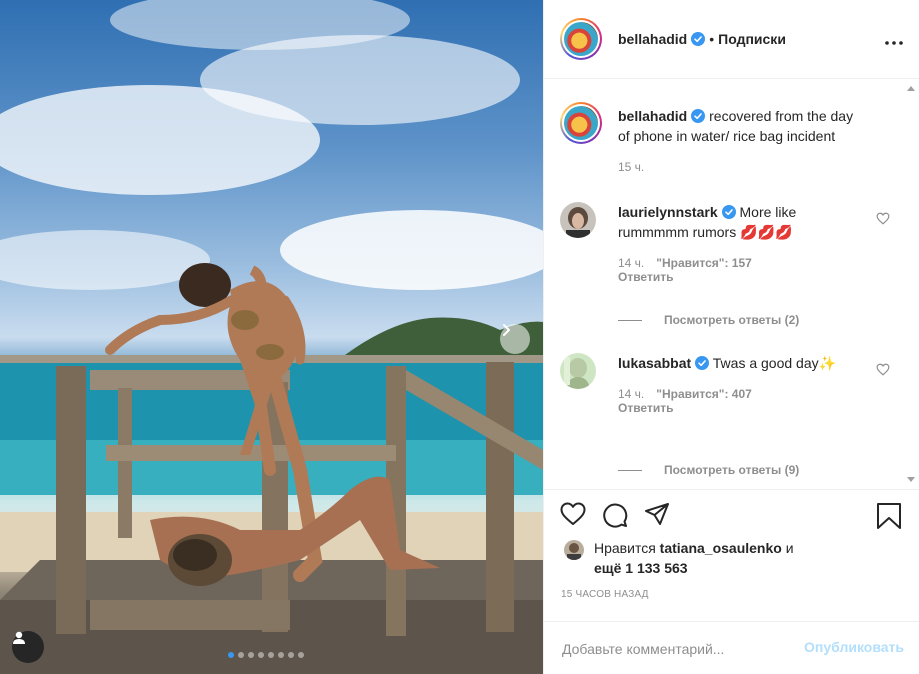 This screenshot has height=674, width=919. What do you see at coordinates (19, 637) in the screenshot?
I see `user-icon` at bounding box center [19, 637].